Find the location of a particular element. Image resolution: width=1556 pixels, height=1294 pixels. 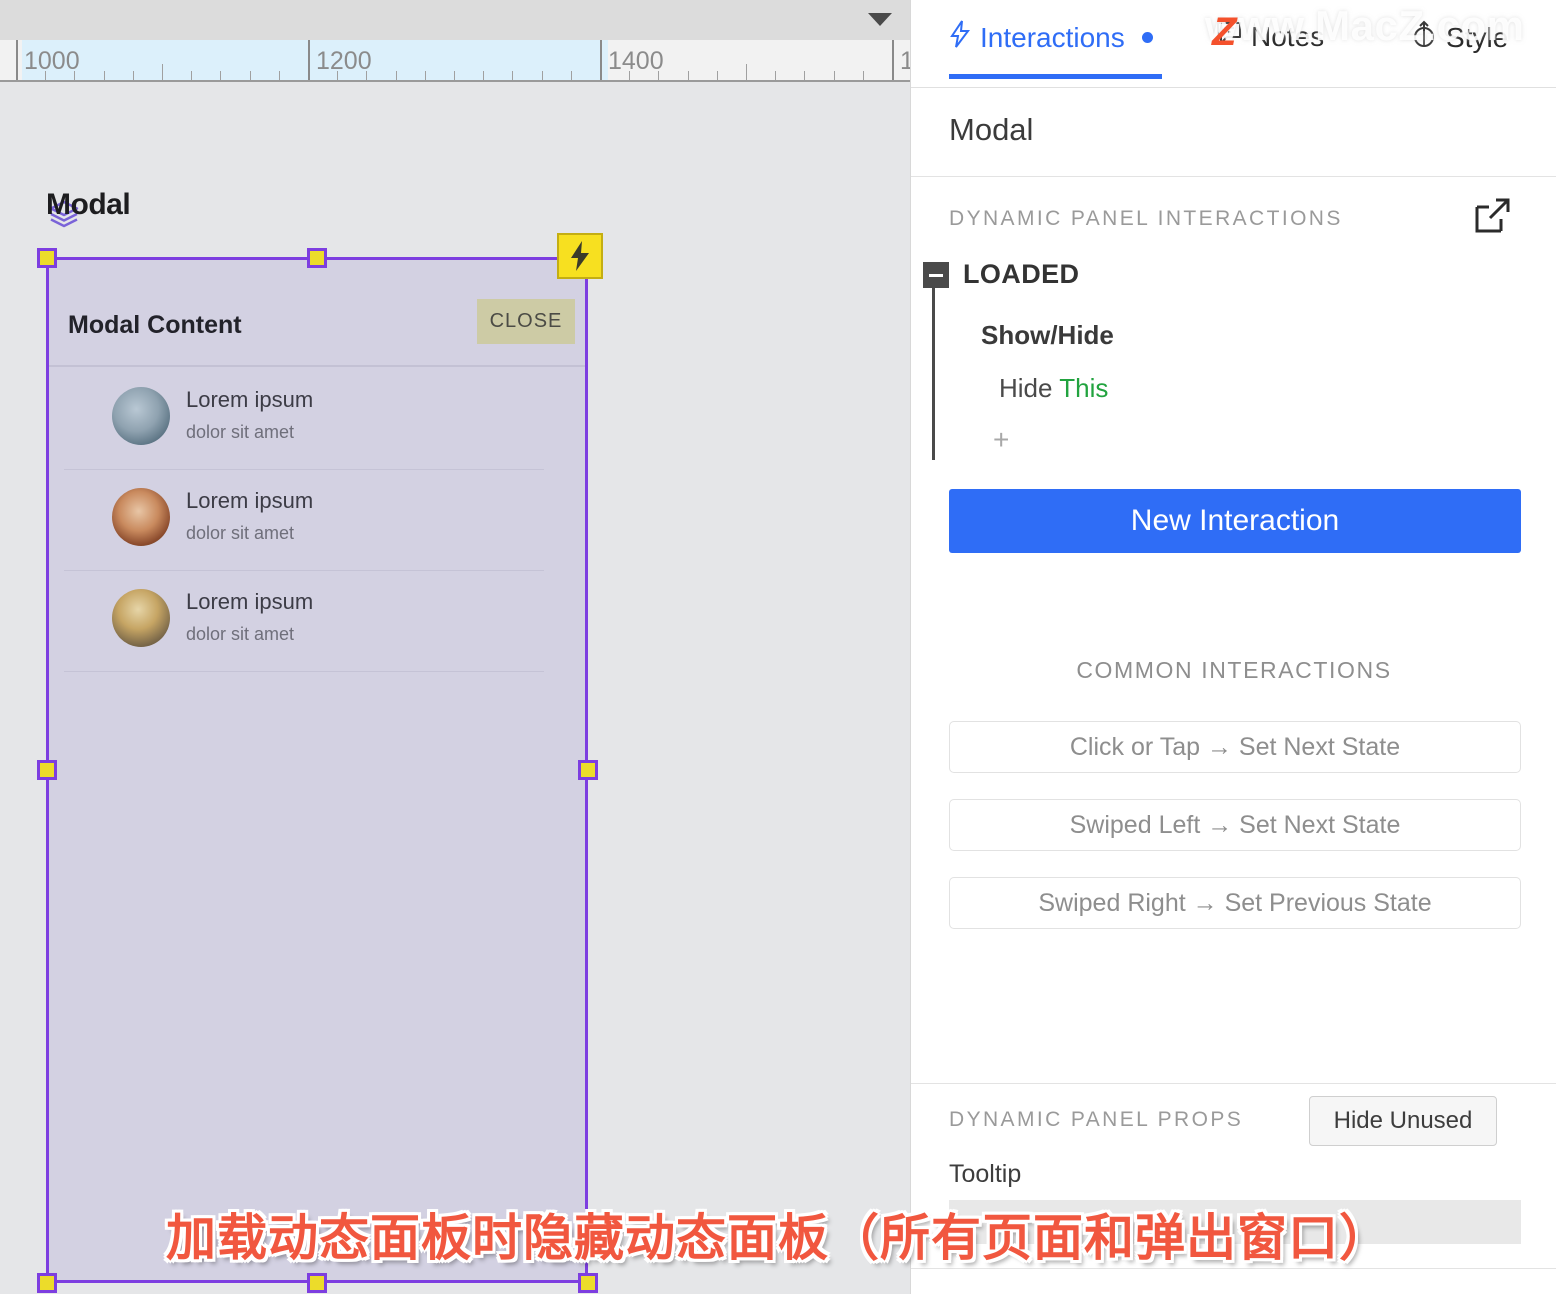

event-loaded-label: LOADED is located at coordinates (1021, 274).